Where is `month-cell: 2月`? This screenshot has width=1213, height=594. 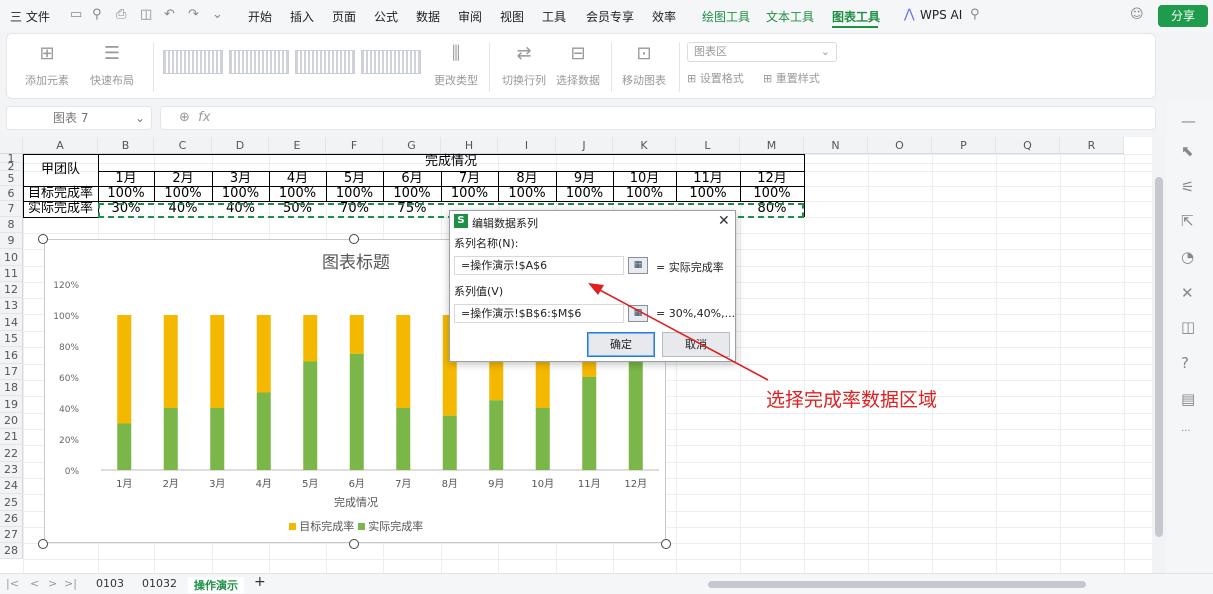
month-cell: 2月 is located at coordinates (183, 178).